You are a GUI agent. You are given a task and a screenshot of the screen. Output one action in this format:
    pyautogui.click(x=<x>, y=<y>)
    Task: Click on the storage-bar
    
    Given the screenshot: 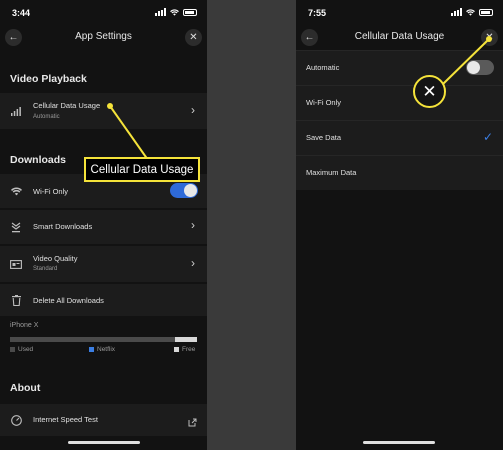 What is the action you would take?
    pyautogui.click(x=103, y=339)
    